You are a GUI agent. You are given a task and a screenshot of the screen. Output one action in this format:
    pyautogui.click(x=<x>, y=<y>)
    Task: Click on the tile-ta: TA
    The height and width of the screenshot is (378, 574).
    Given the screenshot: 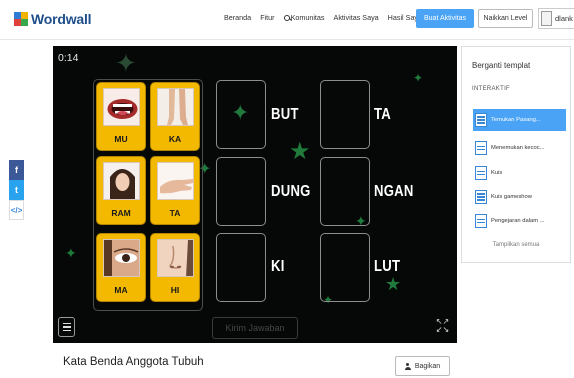 What is the action you would take?
    pyautogui.click(x=175, y=190)
    